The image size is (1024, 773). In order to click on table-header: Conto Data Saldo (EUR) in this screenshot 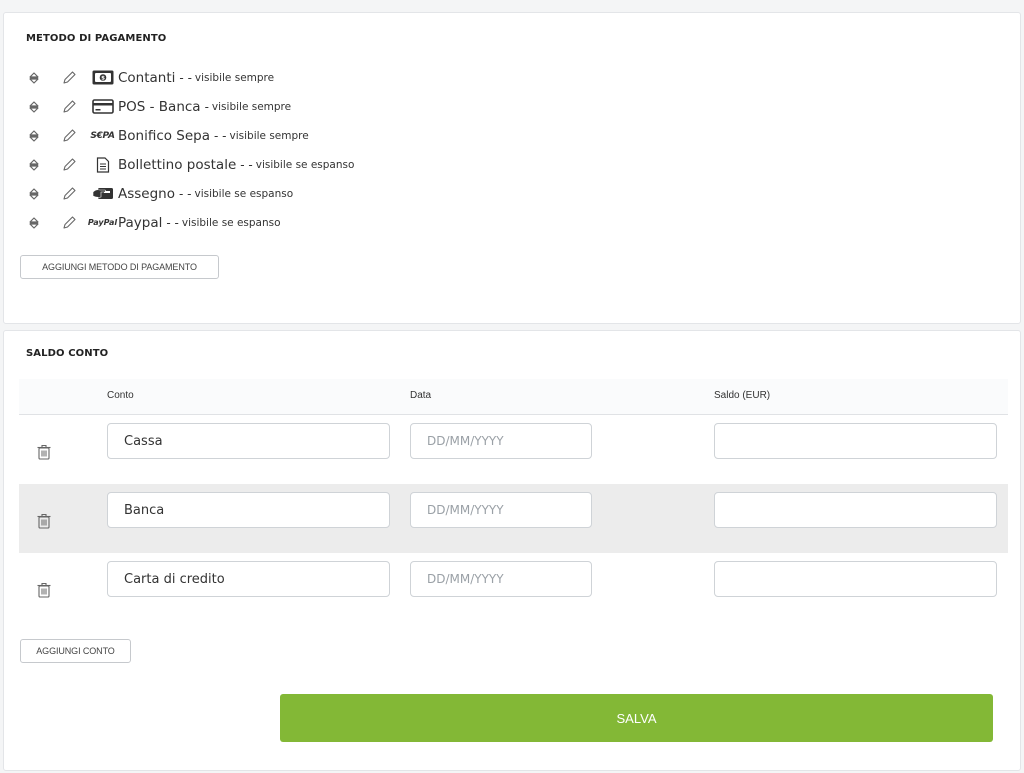, I will do `click(513, 397)`.